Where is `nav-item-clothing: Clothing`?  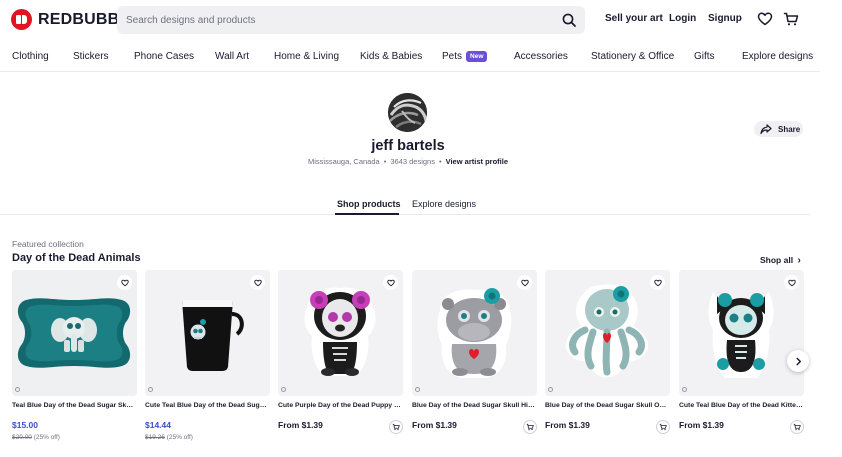
nav-item-clothing: Clothing is located at coordinates (30, 56).